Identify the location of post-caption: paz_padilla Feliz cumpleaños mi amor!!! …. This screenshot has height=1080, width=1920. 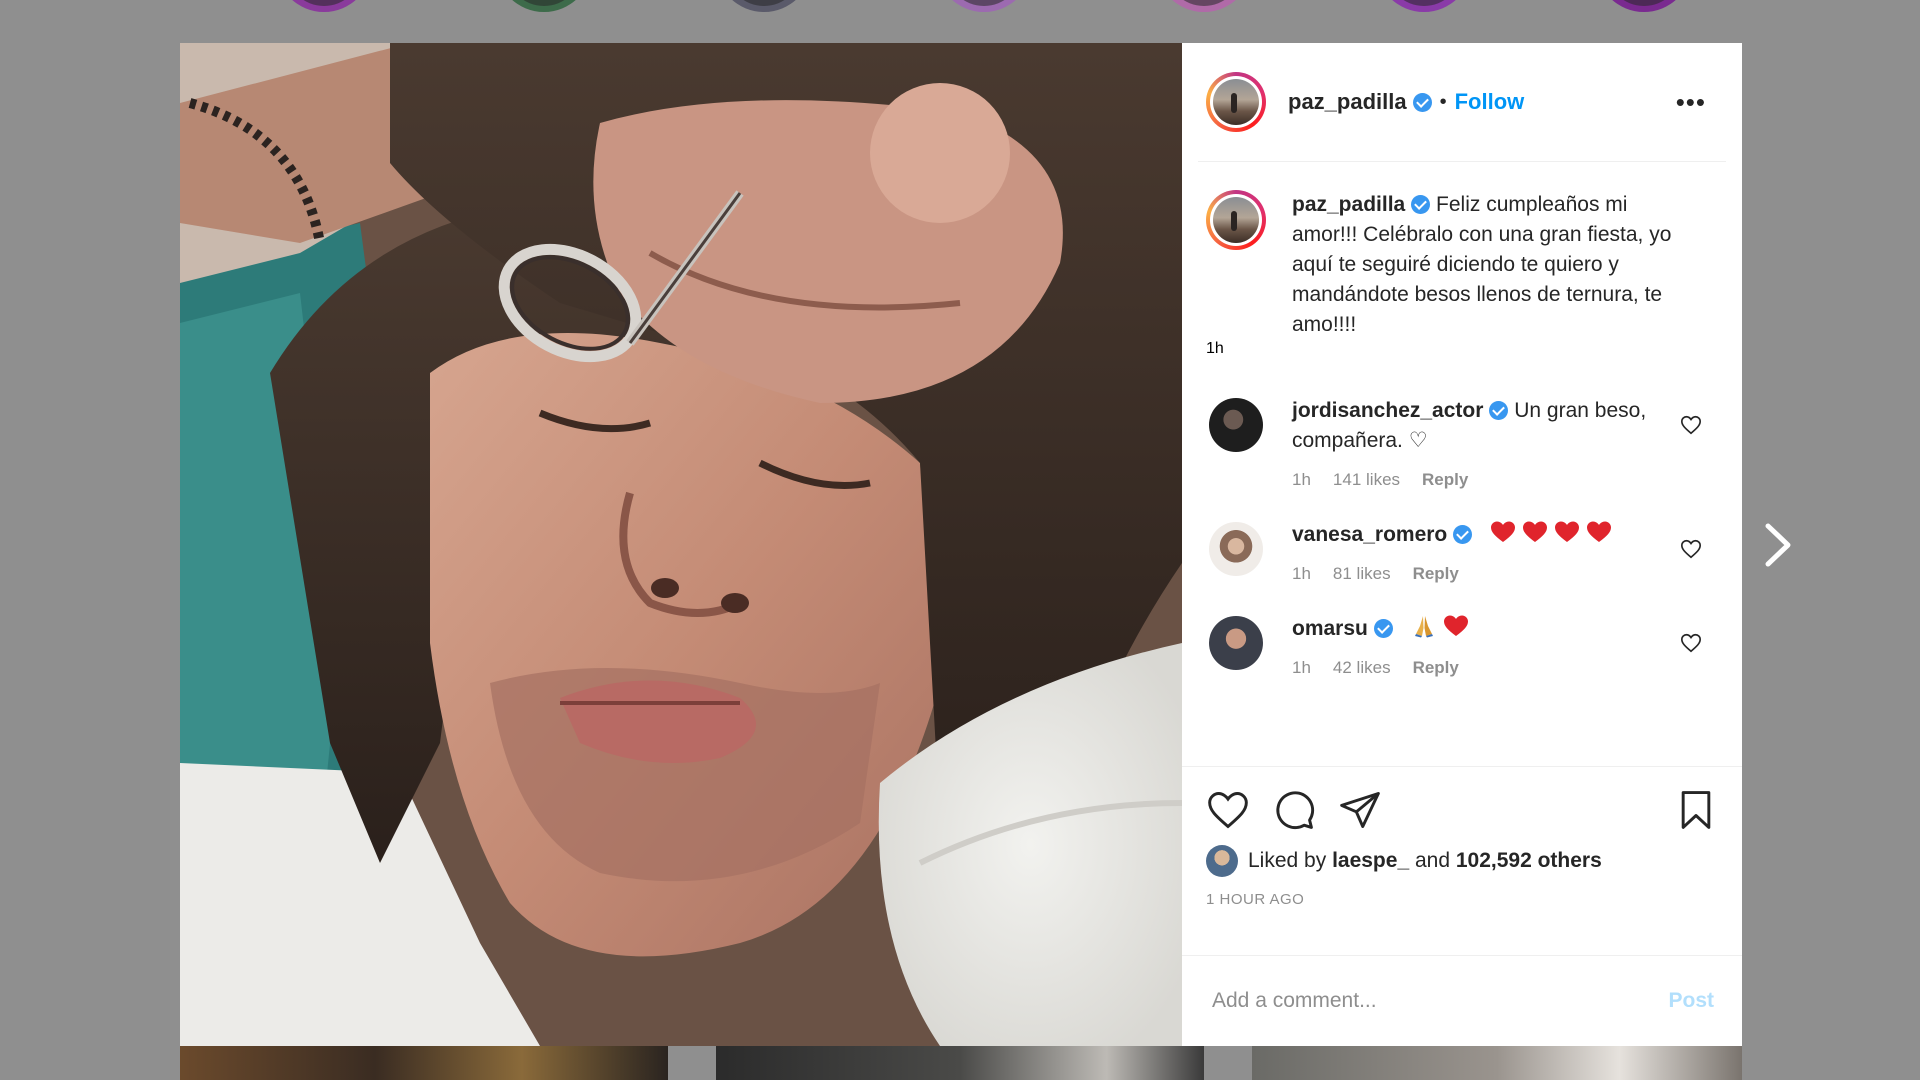
(1462, 265).